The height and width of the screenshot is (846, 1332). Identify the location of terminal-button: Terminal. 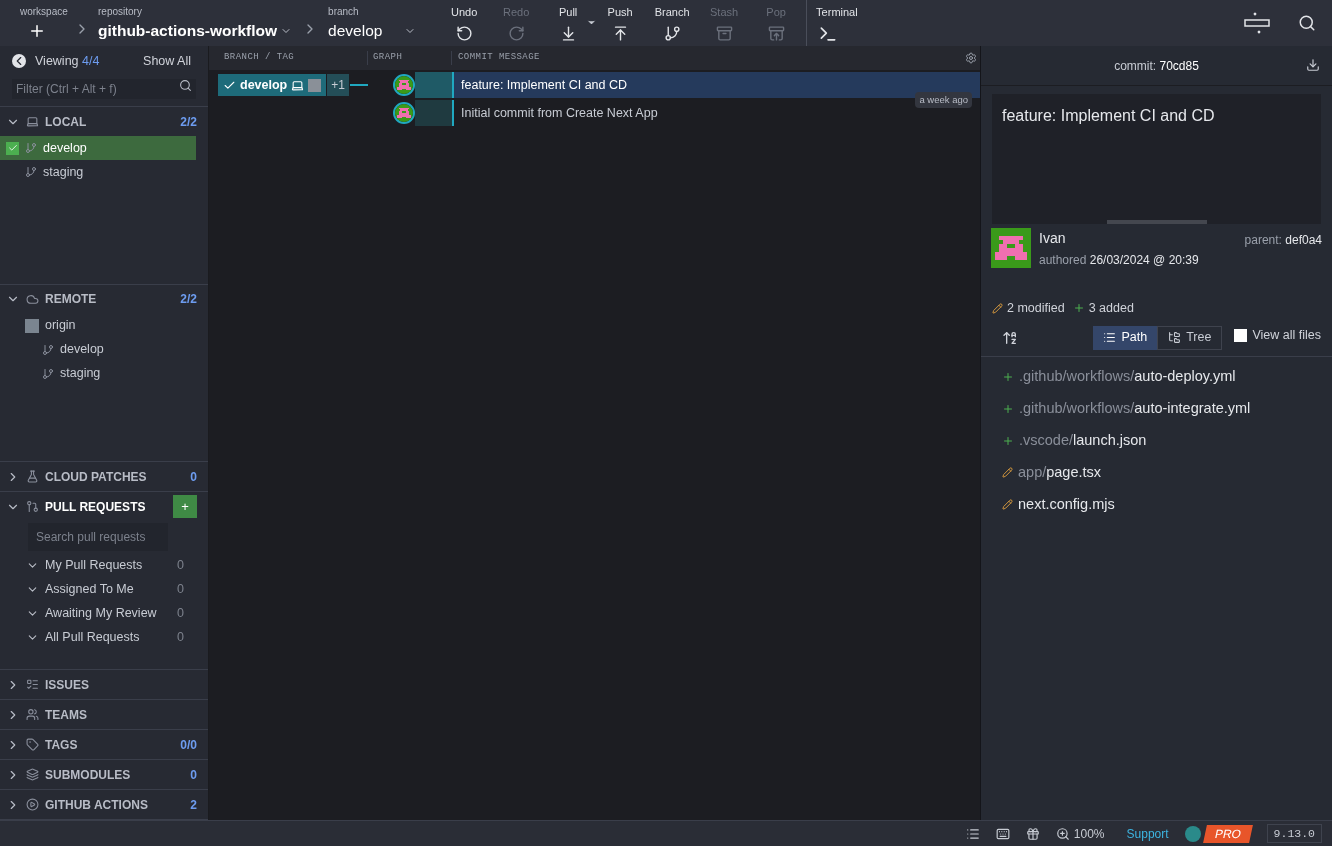
(832, 23).